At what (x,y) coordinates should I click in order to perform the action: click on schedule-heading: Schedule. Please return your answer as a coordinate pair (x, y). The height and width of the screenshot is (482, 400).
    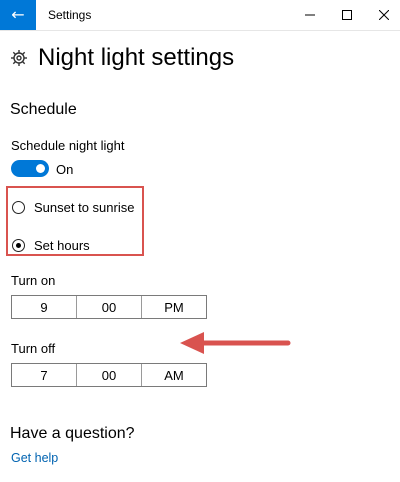
    Looking at the image, I should click on (43, 109).